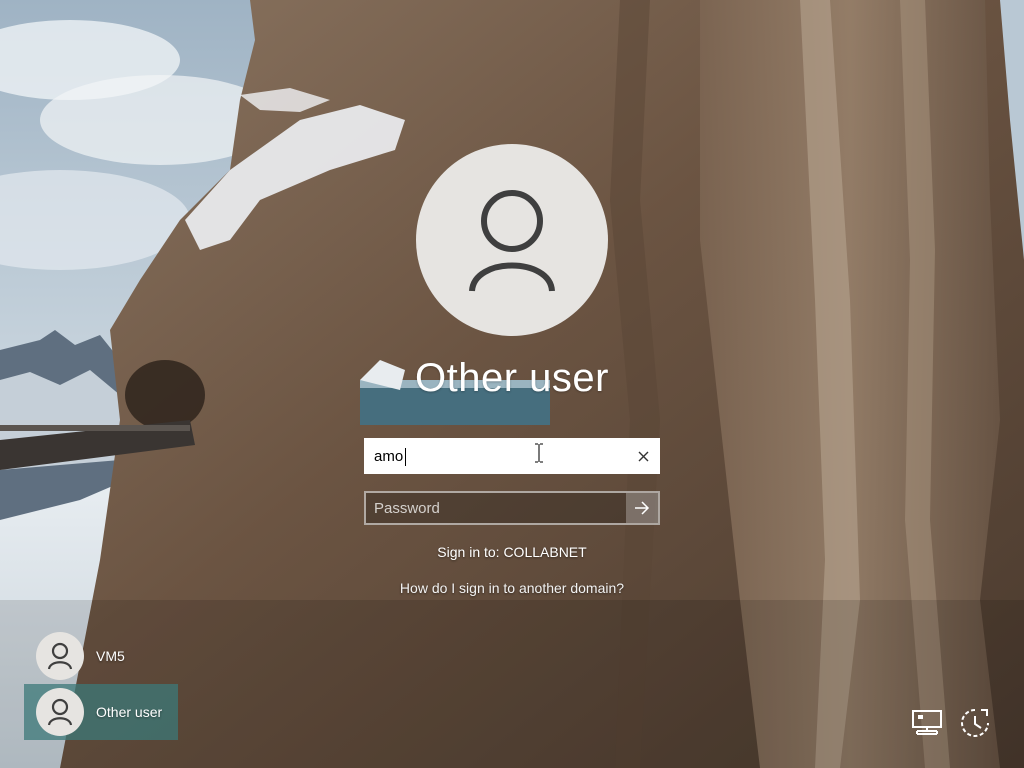  I want to click on password-input, so click(499, 508).